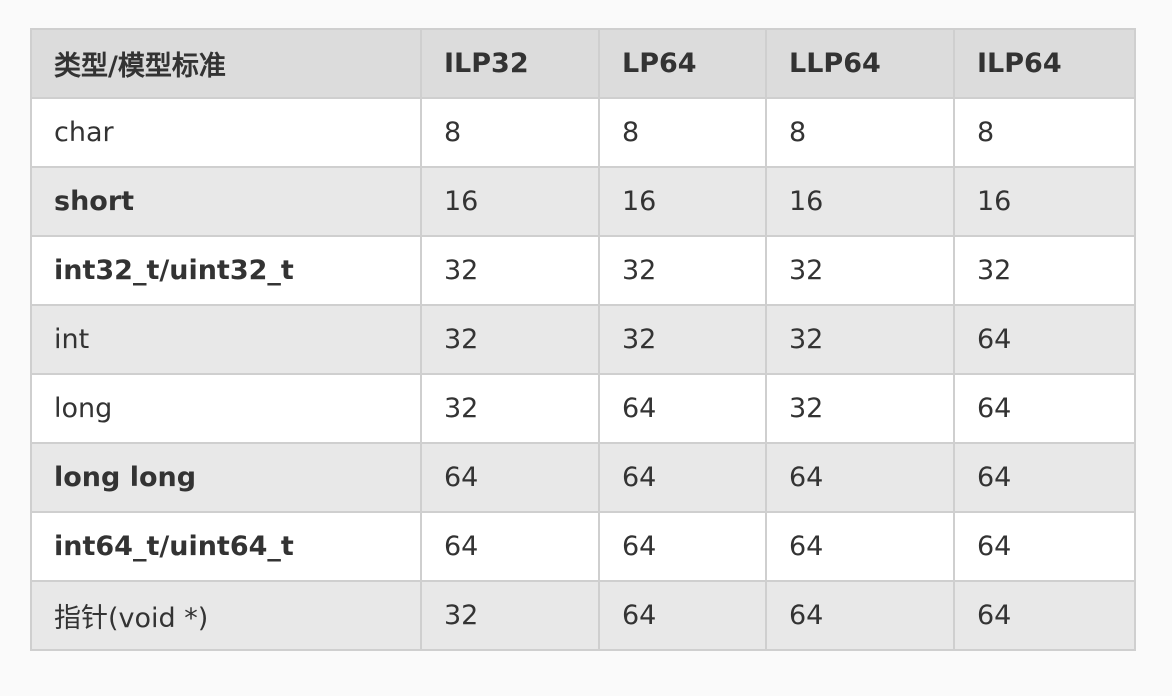 The height and width of the screenshot is (696, 1172). I want to click on table-row: int64_t/uint64_t 64 64 64 64, so click(583, 546).